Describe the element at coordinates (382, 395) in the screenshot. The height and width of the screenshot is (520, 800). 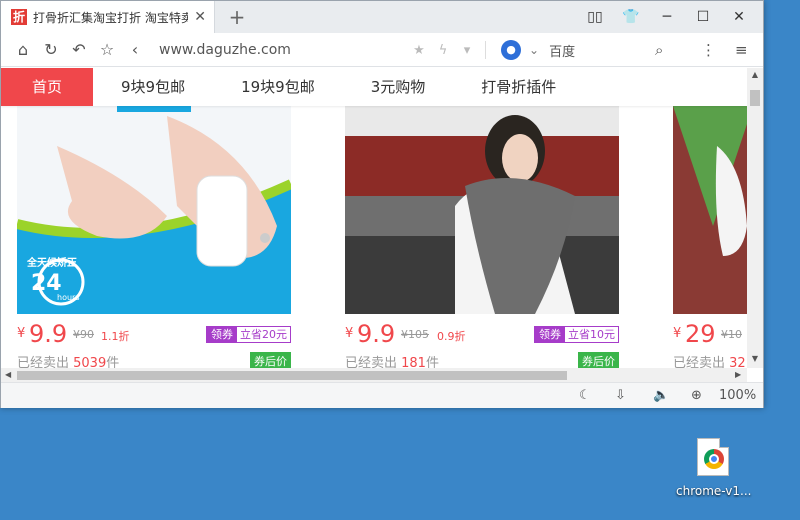
I see `status-bar: ☾ ⇩ 🔈 ⊕ 100%` at that location.